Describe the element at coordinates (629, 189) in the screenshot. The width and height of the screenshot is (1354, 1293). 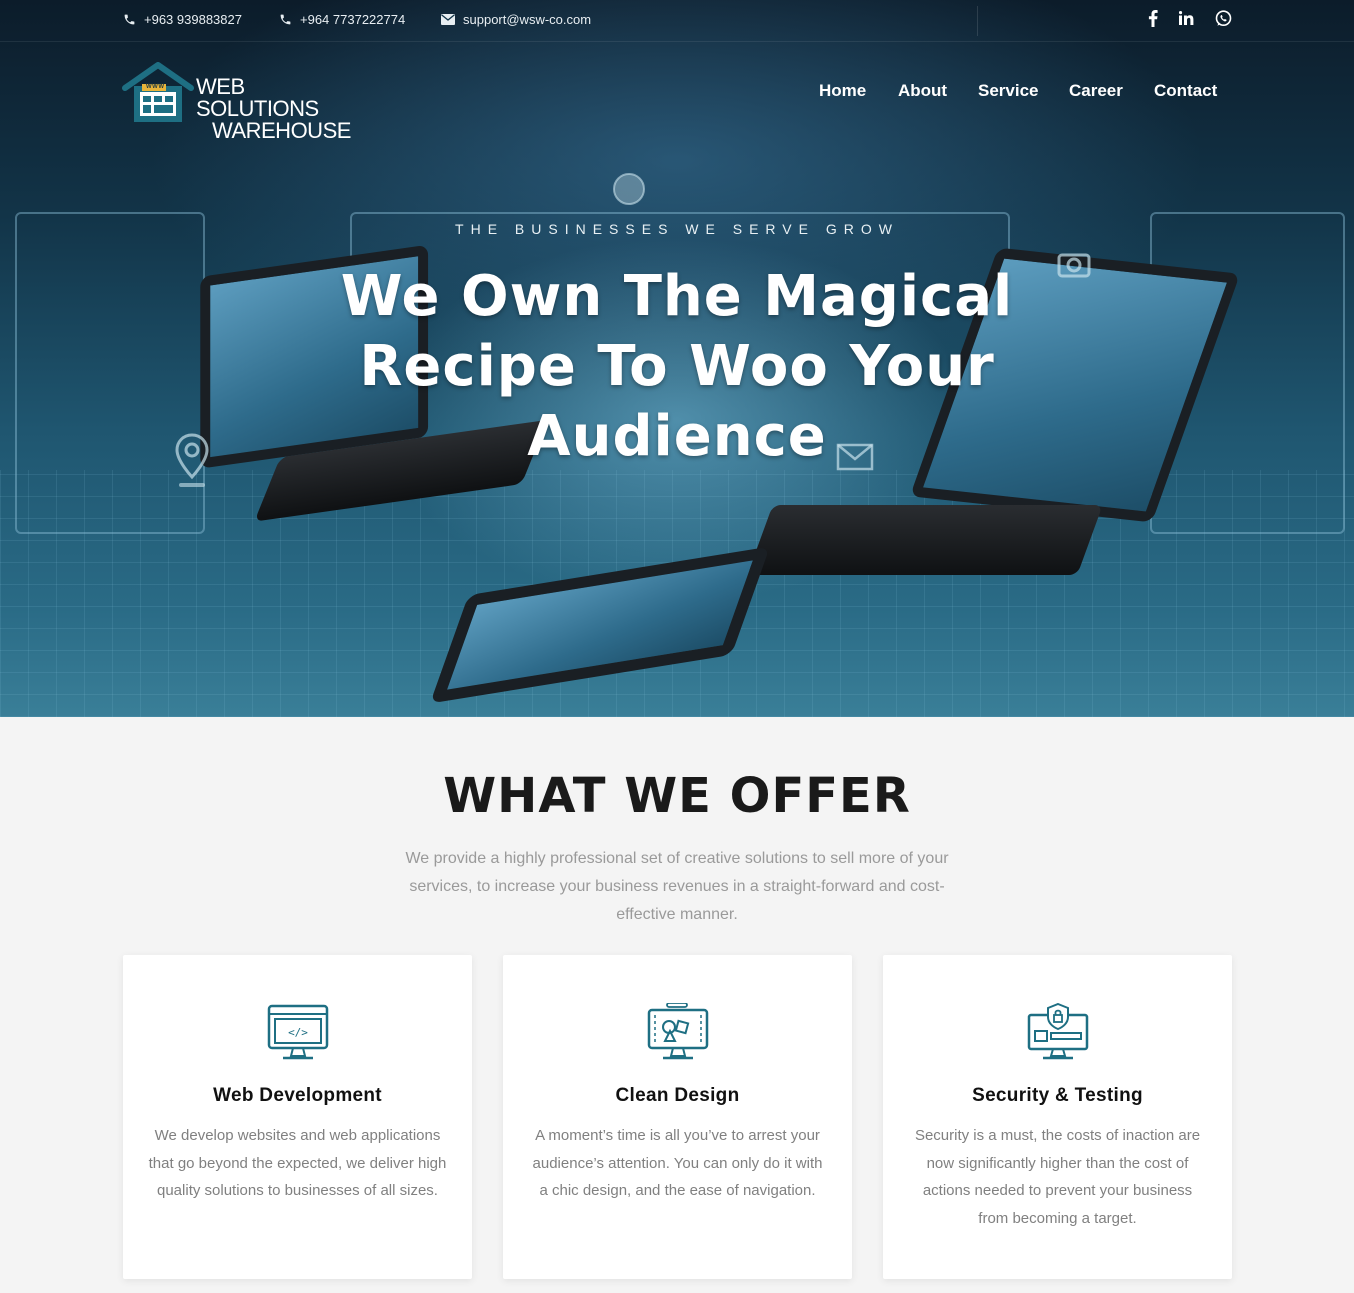
I see `globe-icon` at that location.